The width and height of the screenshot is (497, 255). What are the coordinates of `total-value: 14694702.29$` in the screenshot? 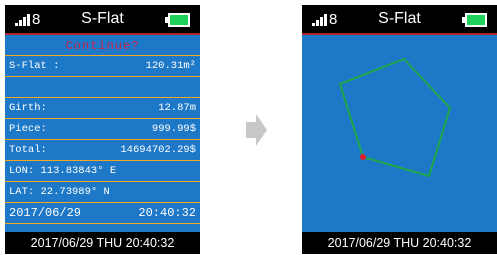 It's located at (158, 150).